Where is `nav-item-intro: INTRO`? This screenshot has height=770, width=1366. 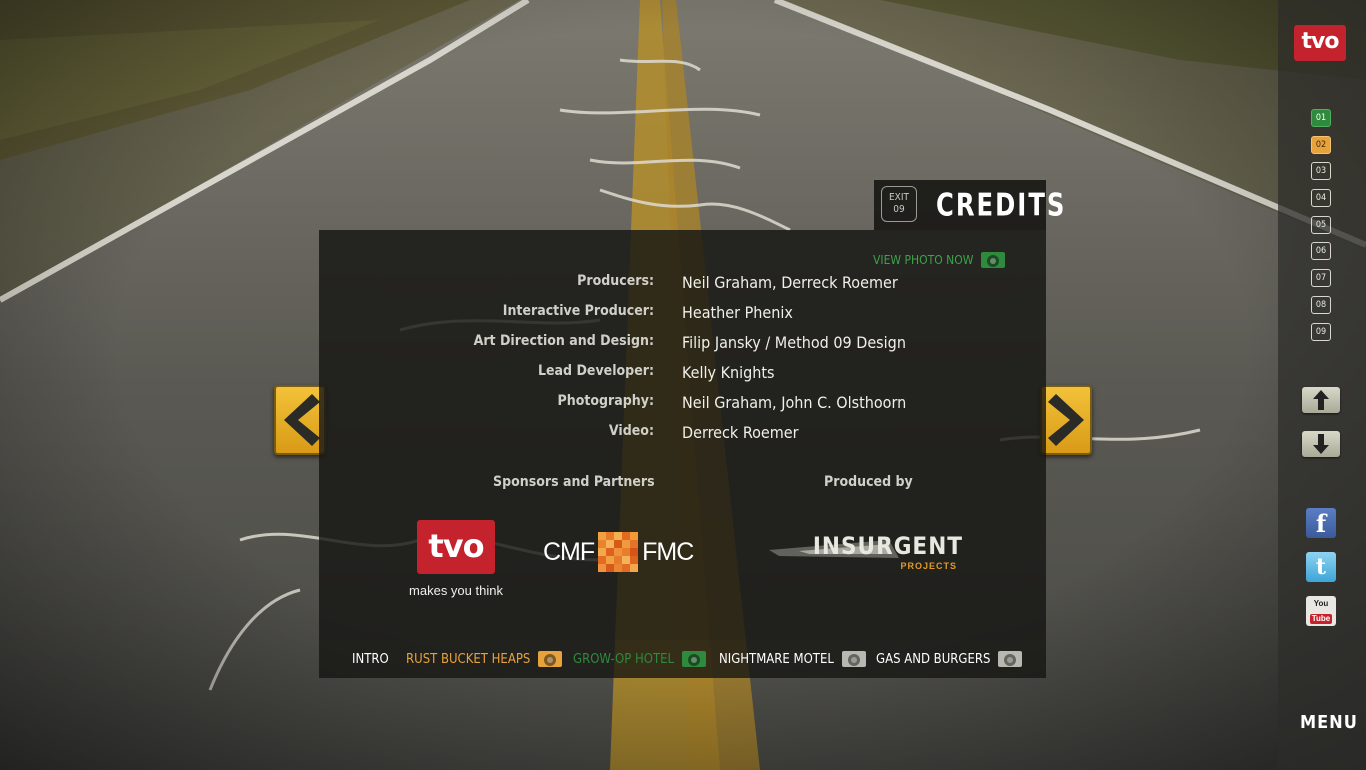
nav-item-intro: INTRO is located at coordinates (370, 659).